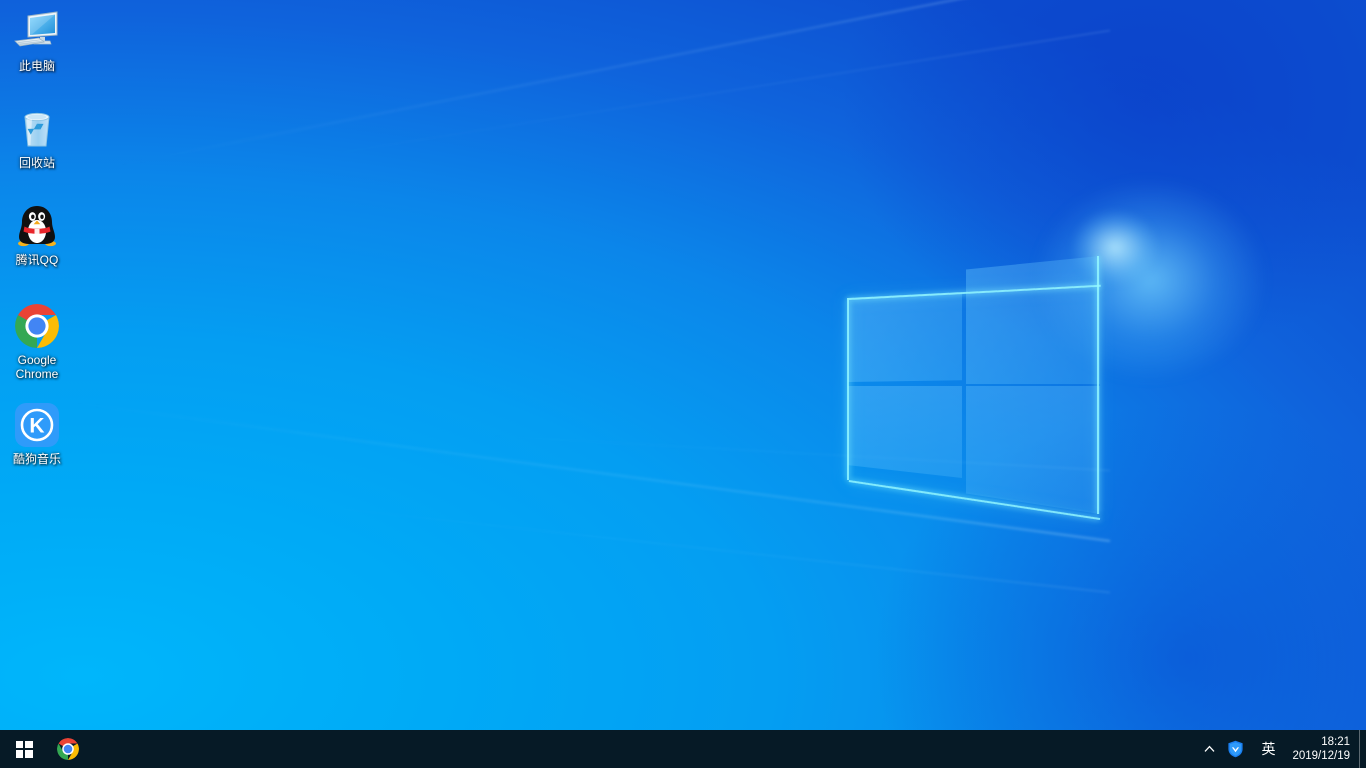 This screenshot has width=1366, height=768. What do you see at coordinates (37, 260) in the screenshot?
I see `desktop-icon-label: 腾讯QQ` at bounding box center [37, 260].